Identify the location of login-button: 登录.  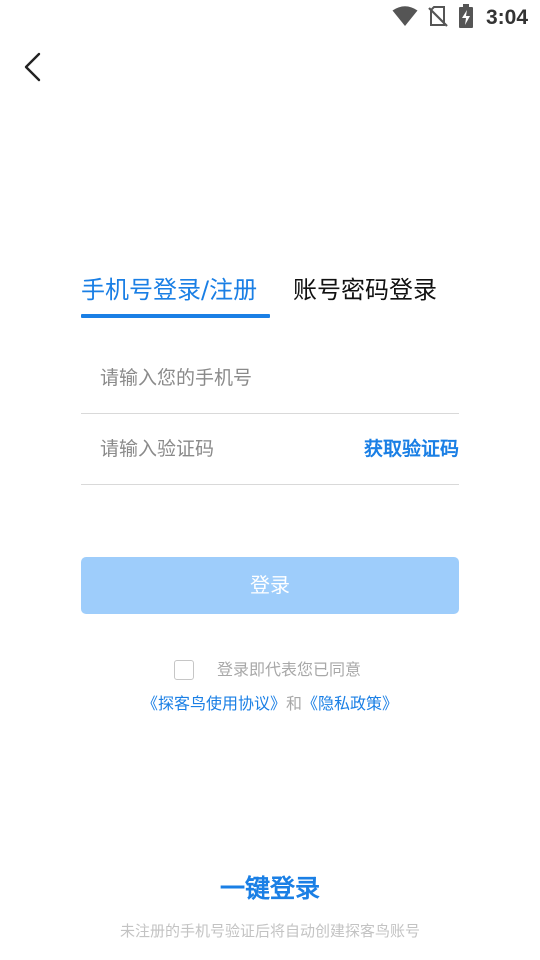
(270, 585).